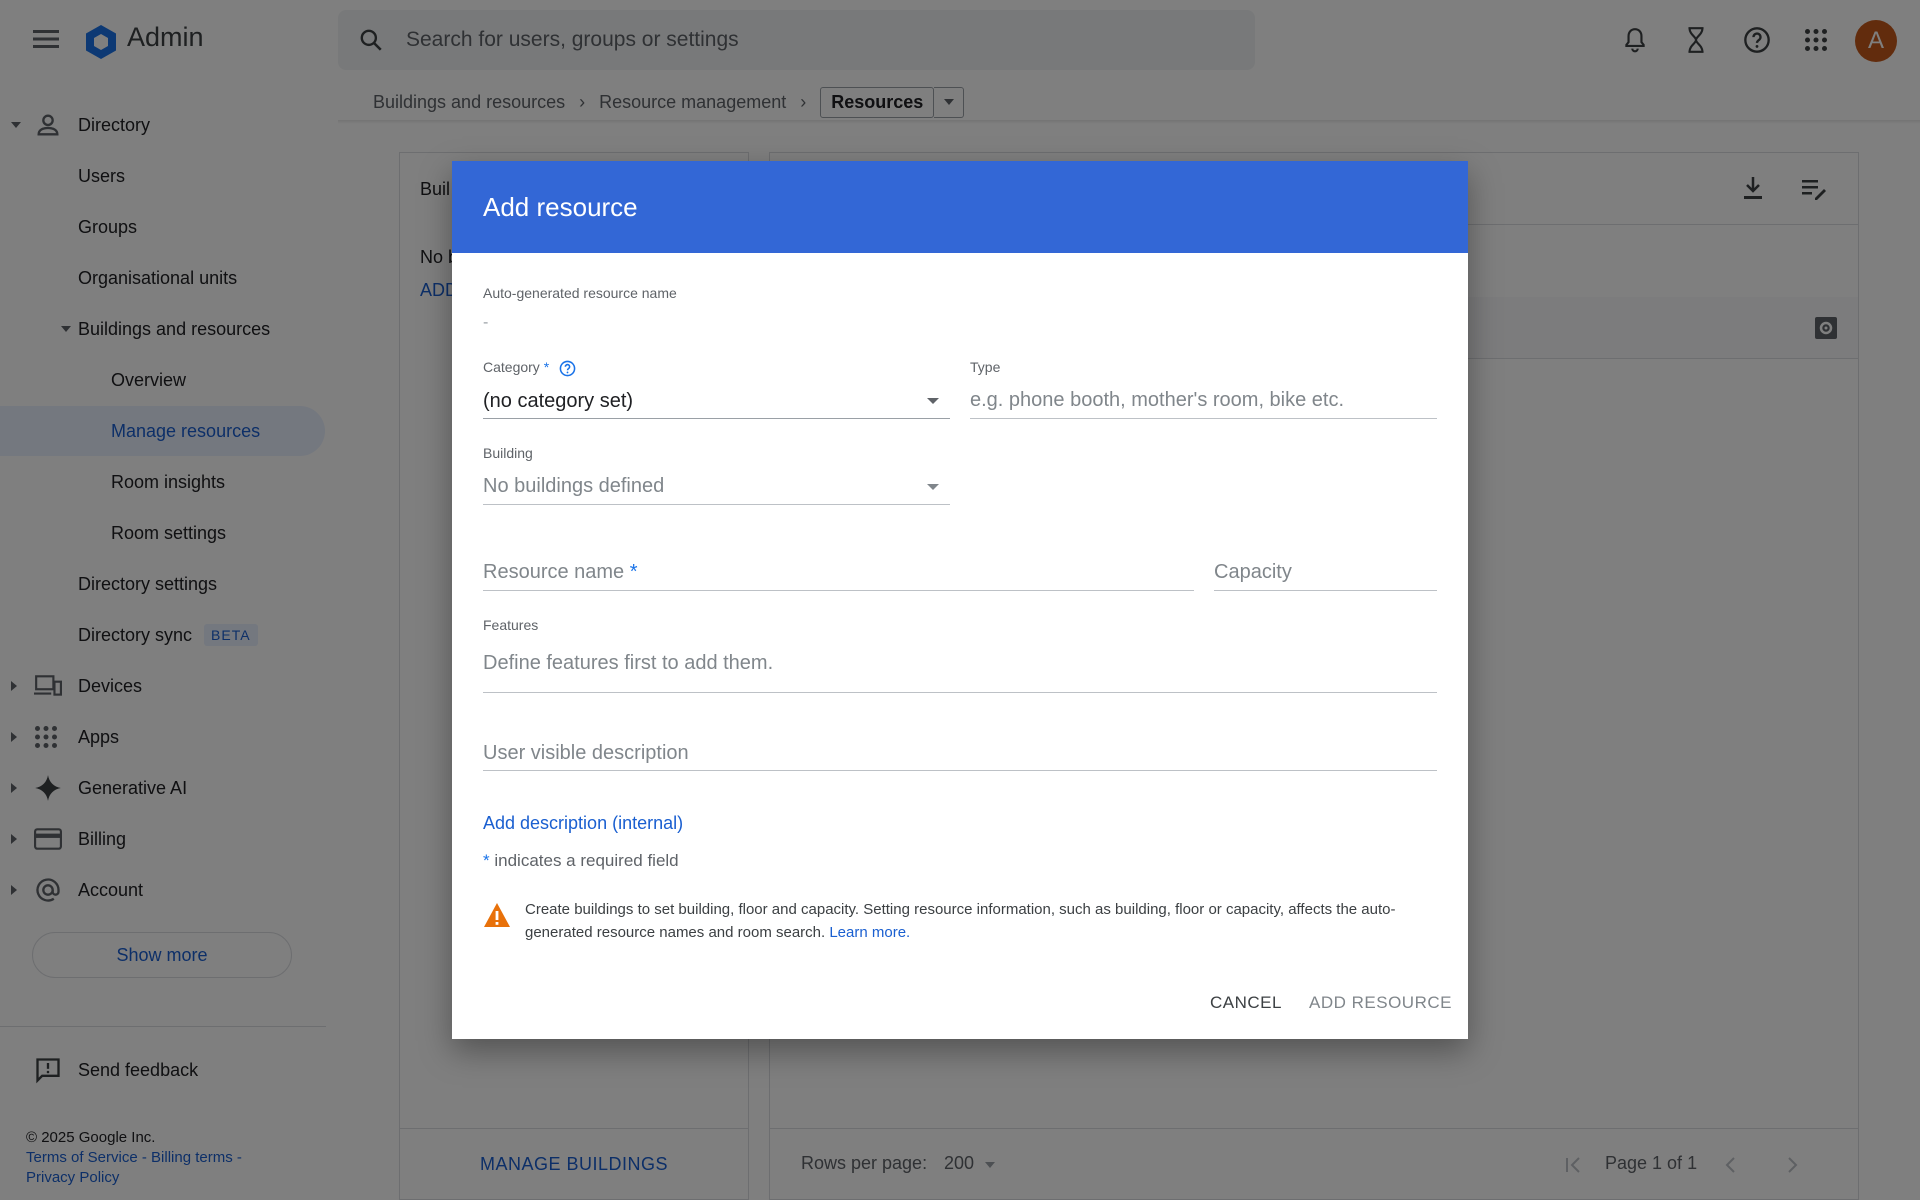 This screenshot has width=1920, height=1200. What do you see at coordinates (985, 367) in the screenshot?
I see `type-label: Type` at bounding box center [985, 367].